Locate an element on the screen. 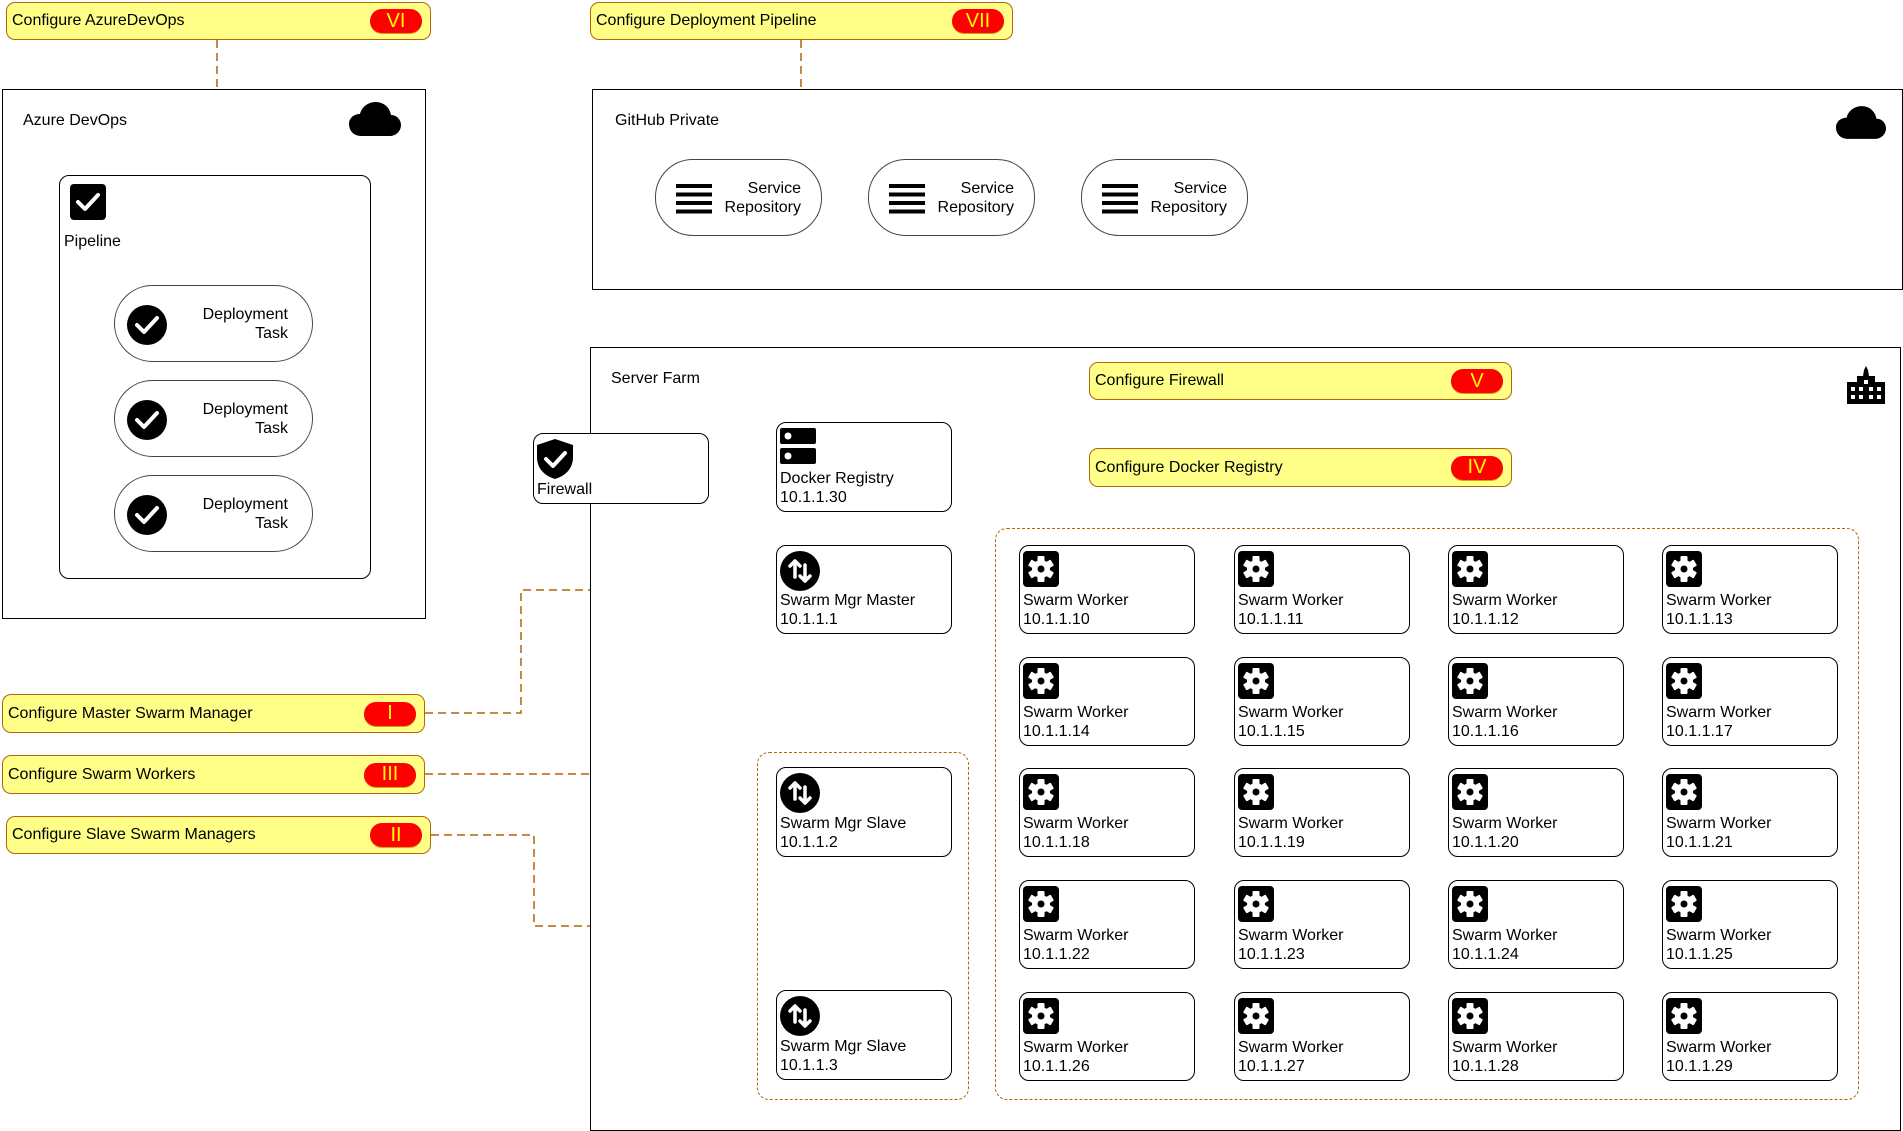 The width and height of the screenshot is (1903, 1131). firewall-node: Firewall is located at coordinates (621, 468).